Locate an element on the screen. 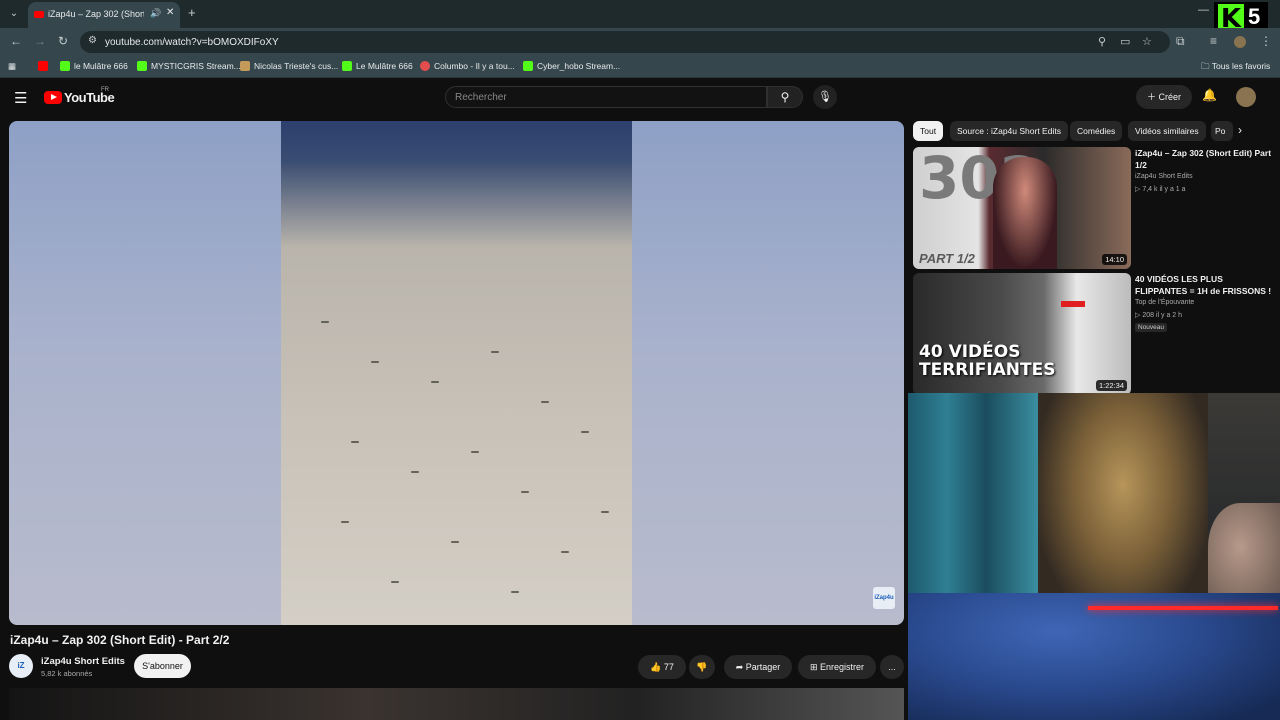 Image resolution: width=1280 pixels, height=720 pixels. channel-watermark: iZap4u is located at coordinates (884, 598).